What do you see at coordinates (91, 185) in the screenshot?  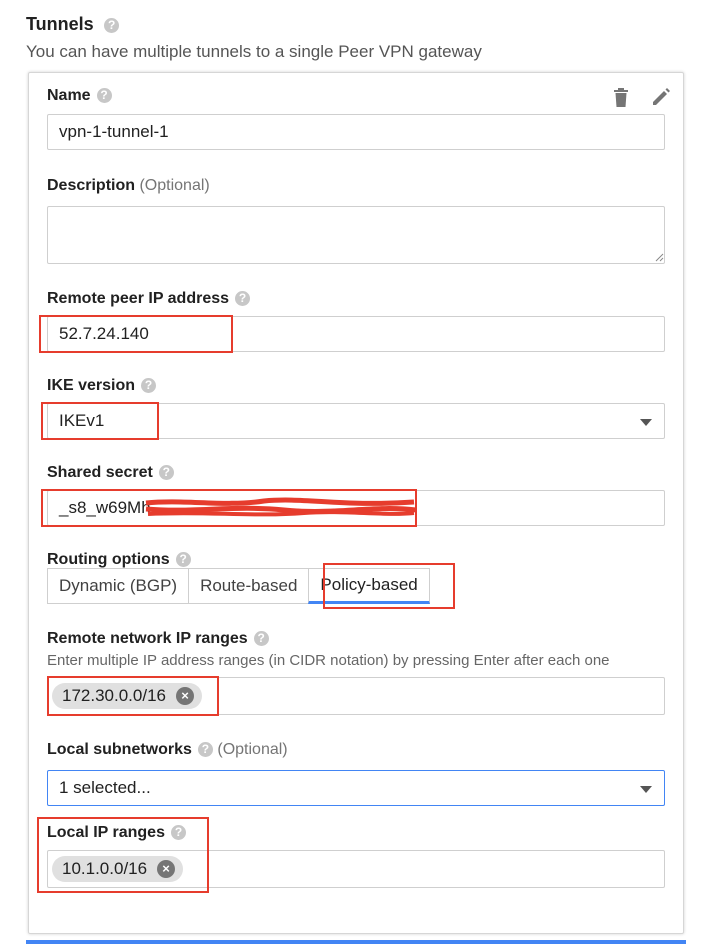 I see `description-label: Description` at bounding box center [91, 185].